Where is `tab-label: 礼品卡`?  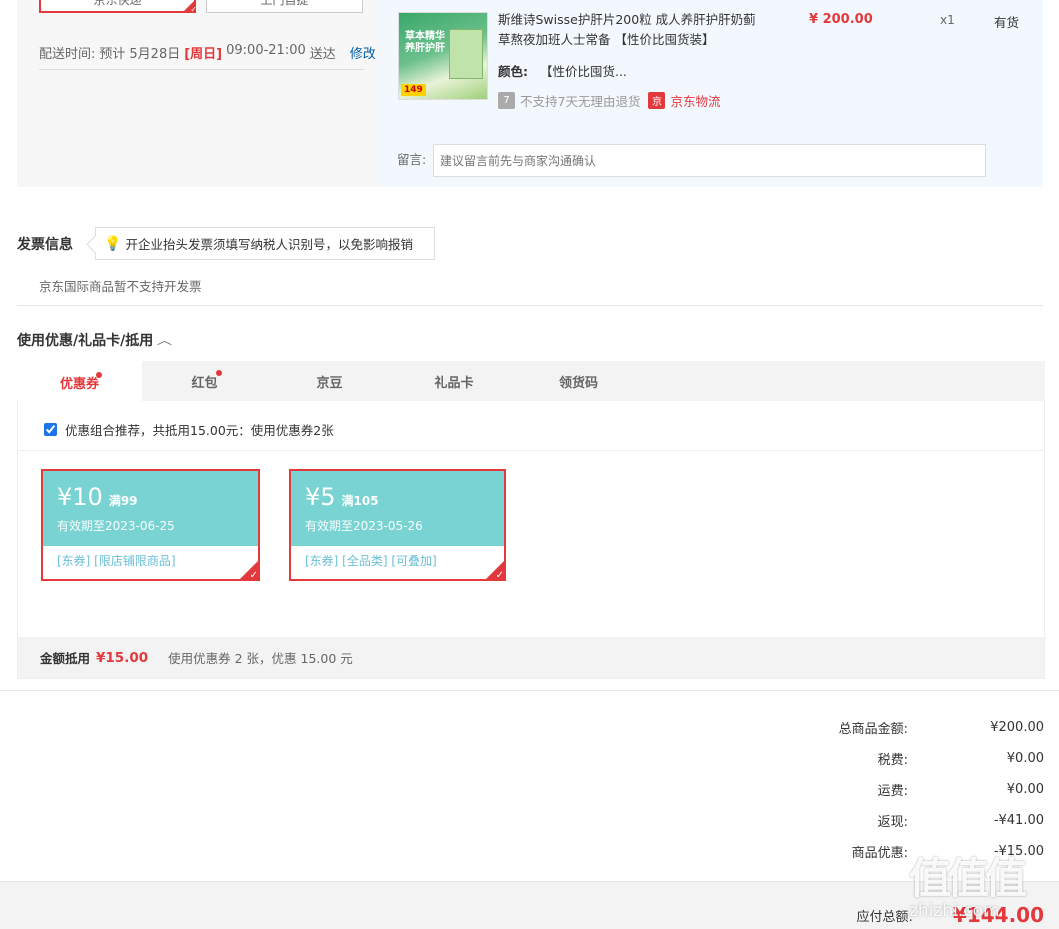
tab-label: 礼品卡 is located at coordinates (454, 383).